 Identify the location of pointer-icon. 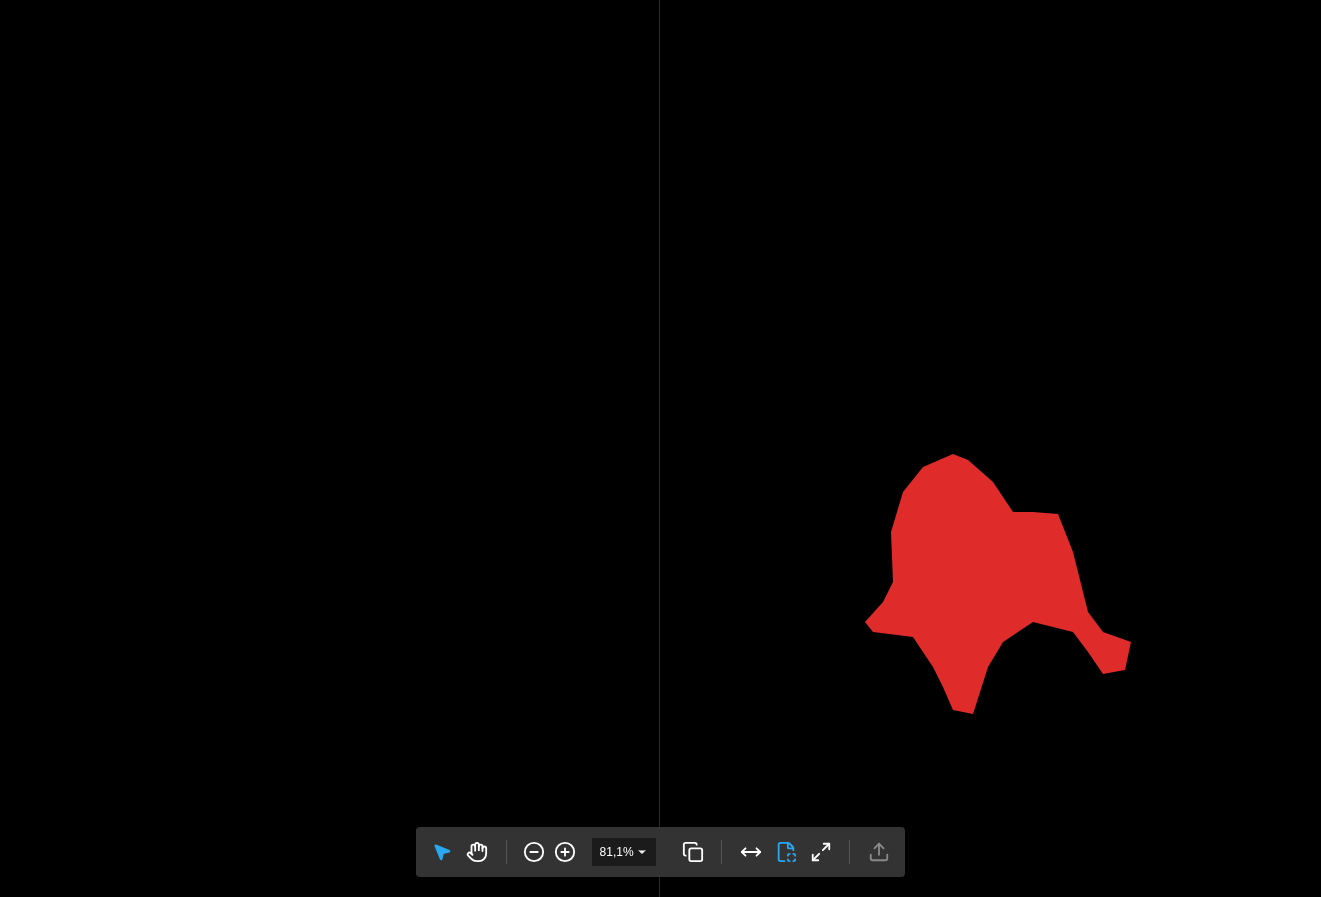
(442, 852).